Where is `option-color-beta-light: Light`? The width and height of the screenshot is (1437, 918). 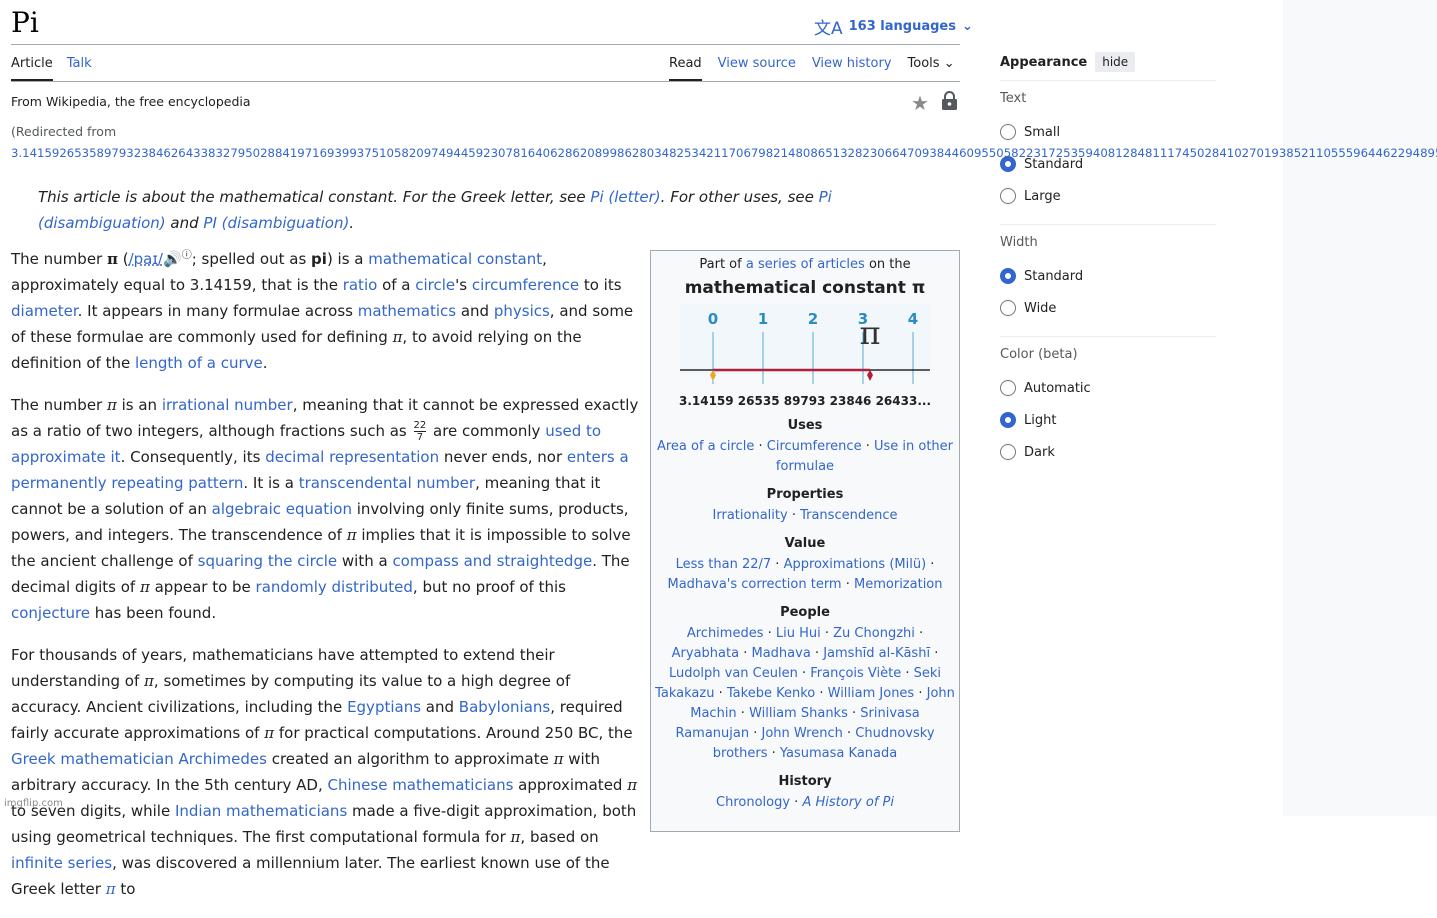 option-color-beta-light: Light is located at coordinates (1108, 420).